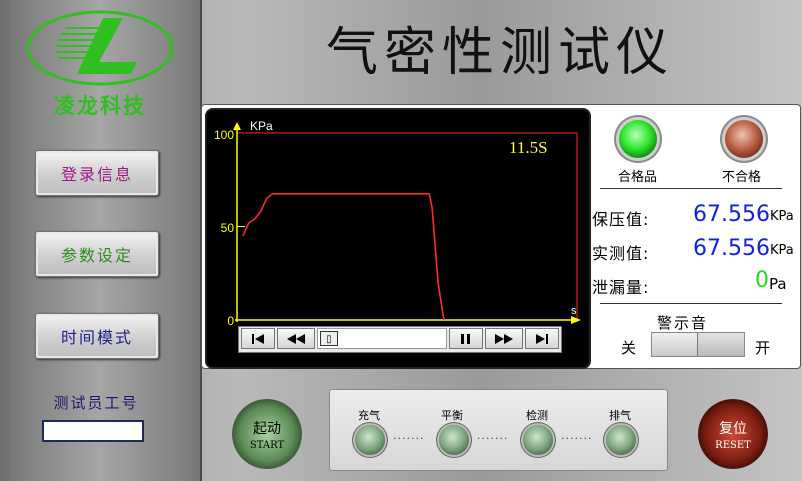 Image resolution: width=802 pixels, height=481 pixels. I want to click on alarm-off-label: 关, so click(629, 348).